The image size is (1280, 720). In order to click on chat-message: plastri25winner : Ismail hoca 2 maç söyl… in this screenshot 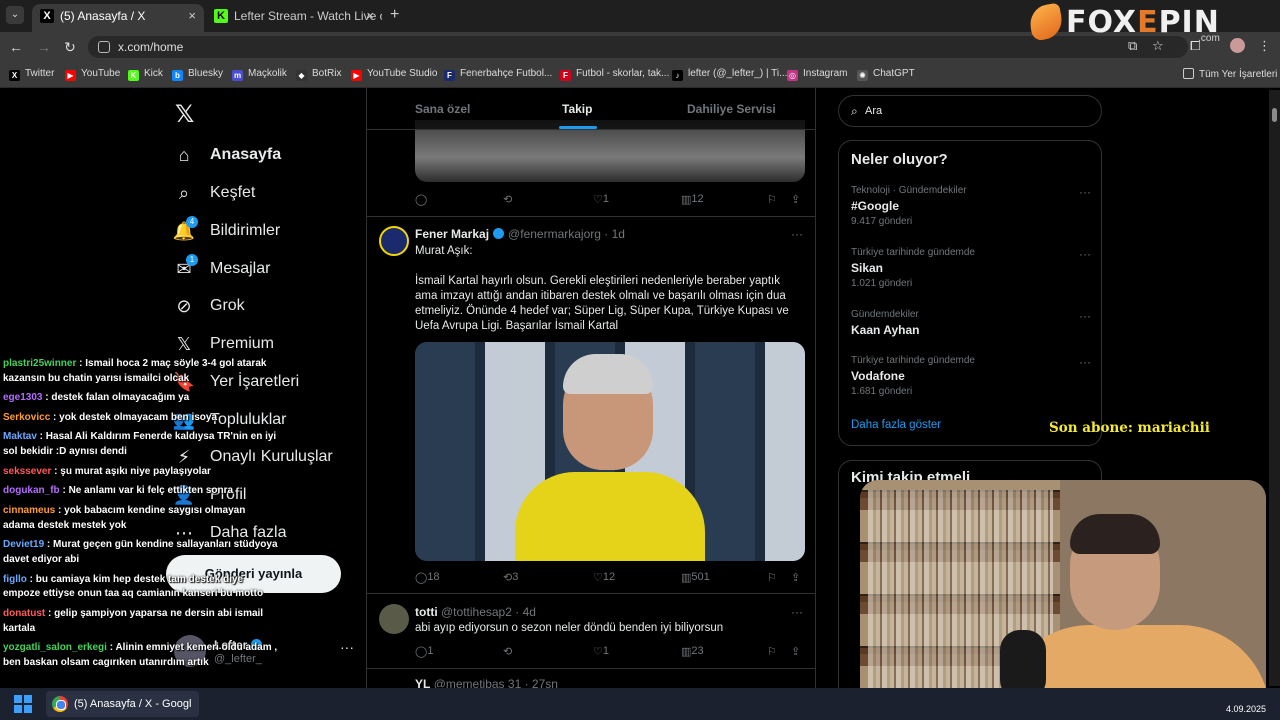, I will do `click(135, 371)`.